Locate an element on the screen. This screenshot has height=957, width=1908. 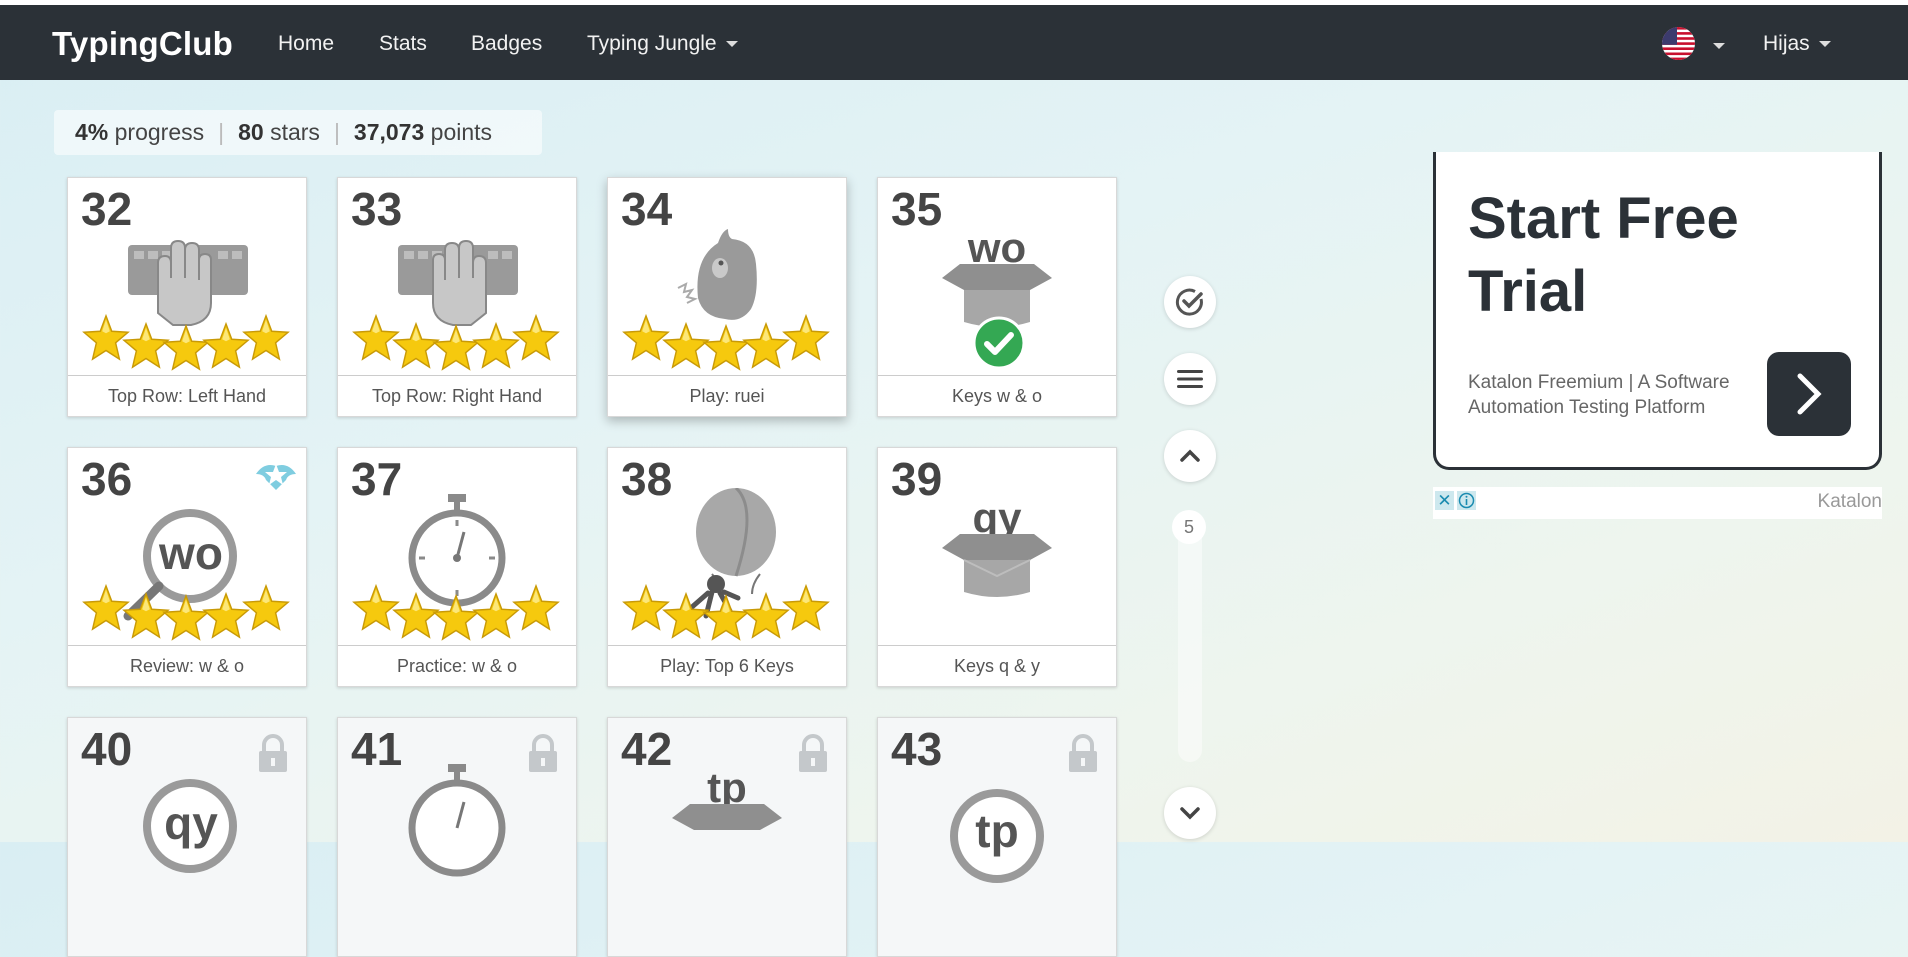
scroll-down-button is located at coordinates (1190, 813).